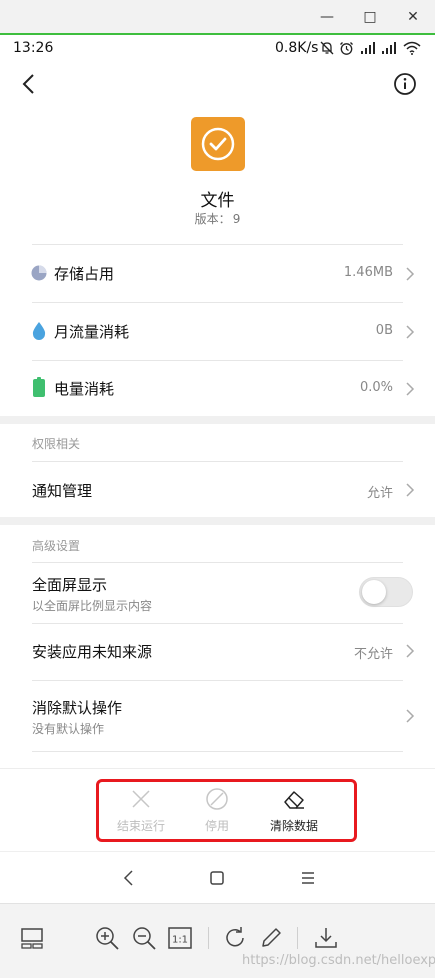  I want to click on row-unknown-sources: 安装应用未知来源 不允许, so click(217, 652).